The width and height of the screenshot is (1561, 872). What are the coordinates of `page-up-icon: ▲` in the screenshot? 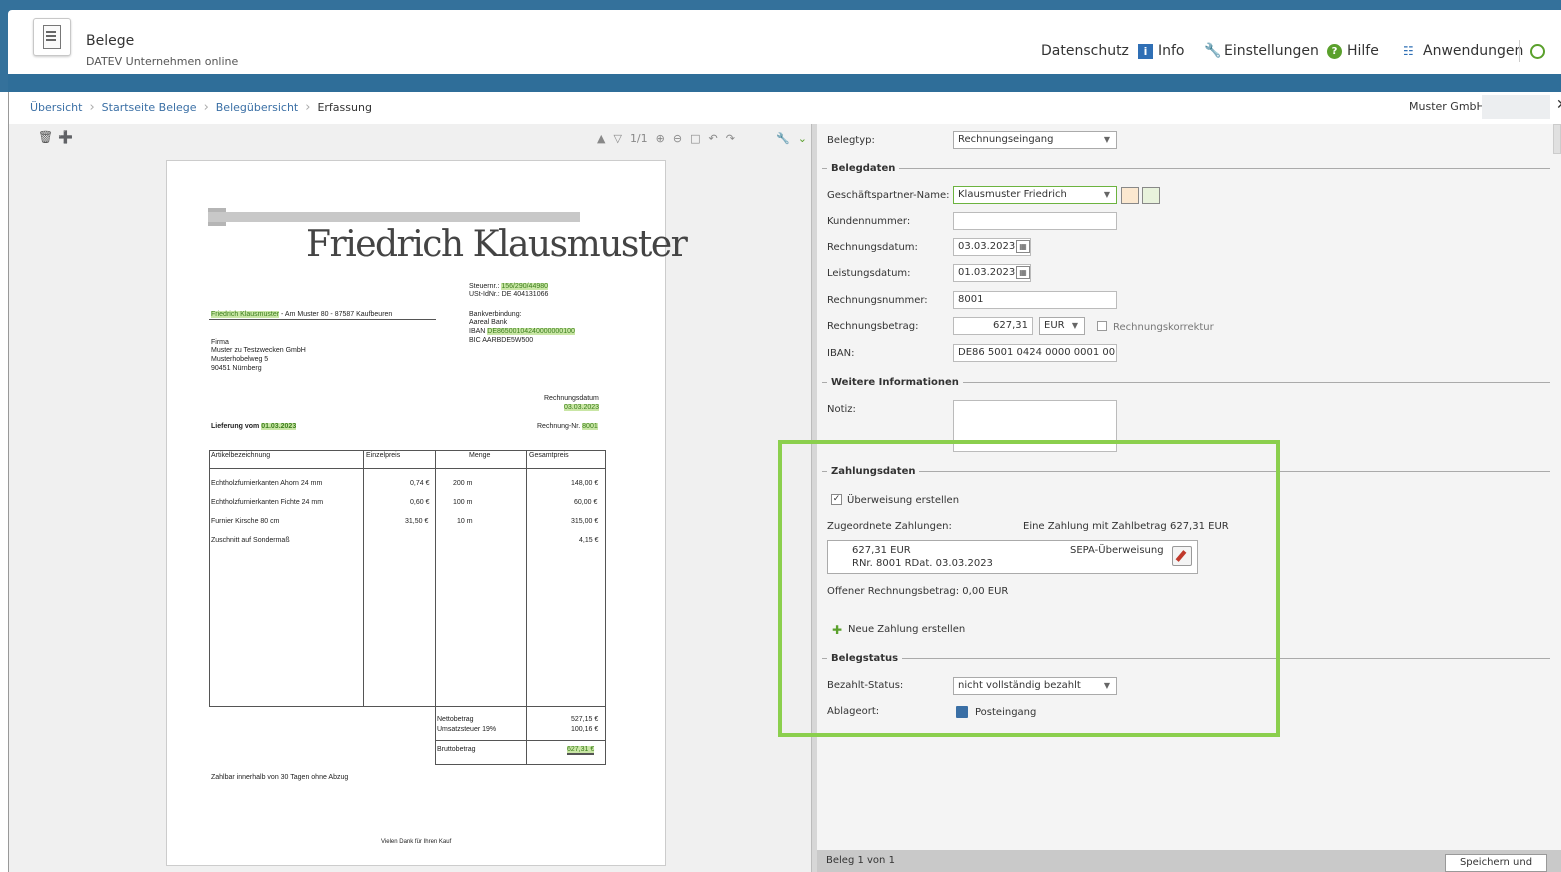 It's located at (601, 138).